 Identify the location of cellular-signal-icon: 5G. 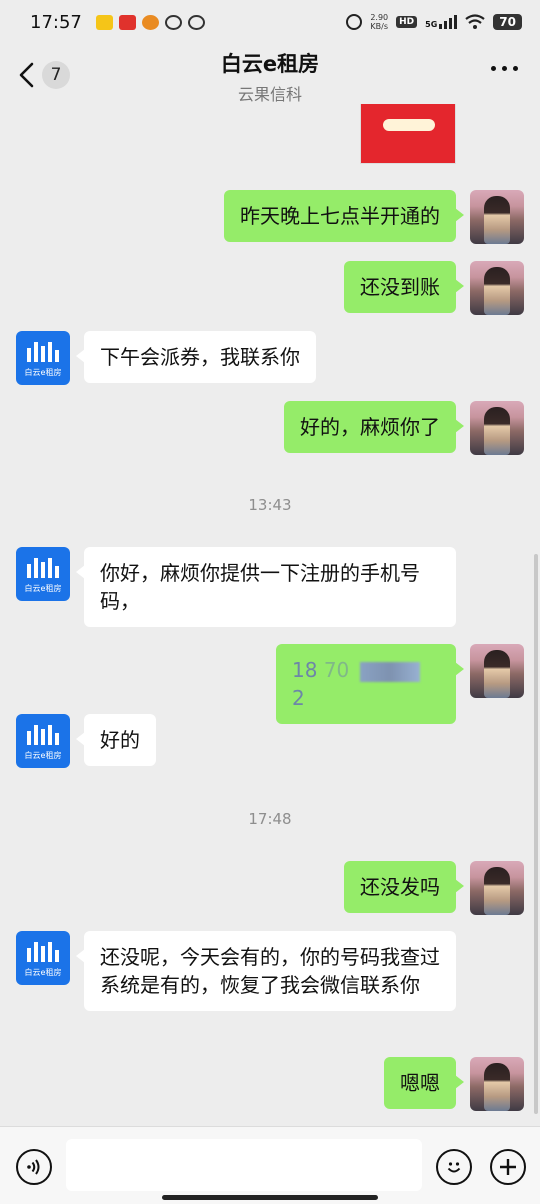
(441, 22).